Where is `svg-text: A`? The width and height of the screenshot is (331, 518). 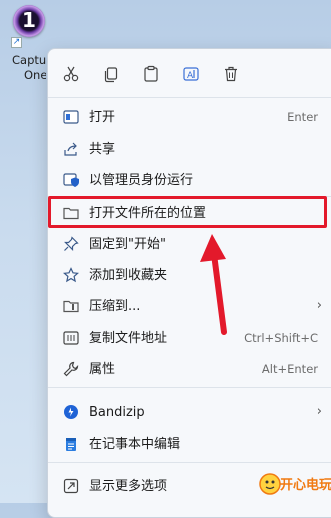 svg-text: A is located at coordinates (190, 76).